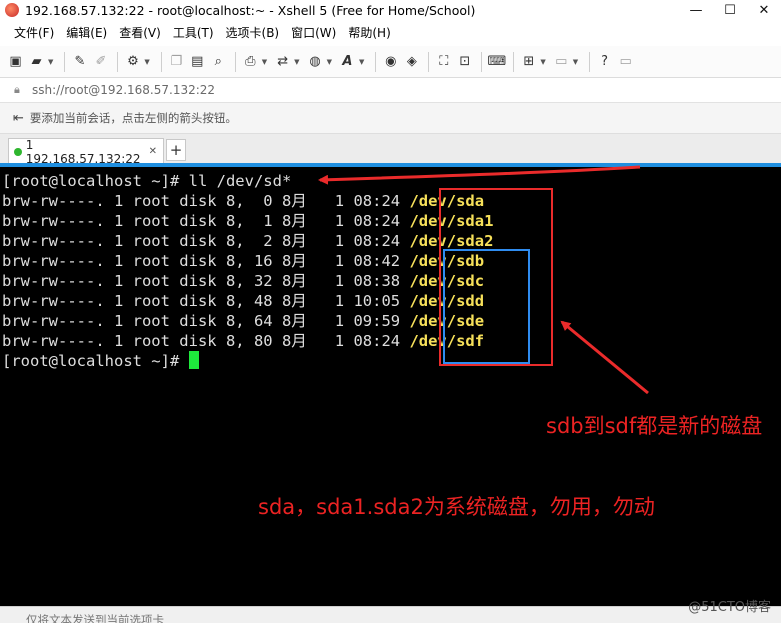  What do you see at coordinates (34, 33) in the screenshot?
I see `menu-file: 文件(F)` at bounding box center [34, 33].